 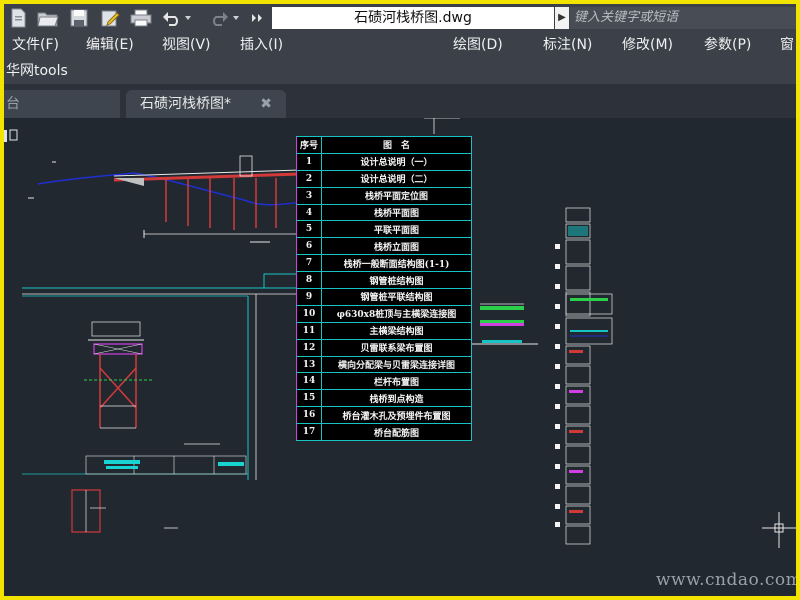 What do you see at coordinates (141, 18) in the screenshot?
I see `print-icon` at bounding box center [141, 18].